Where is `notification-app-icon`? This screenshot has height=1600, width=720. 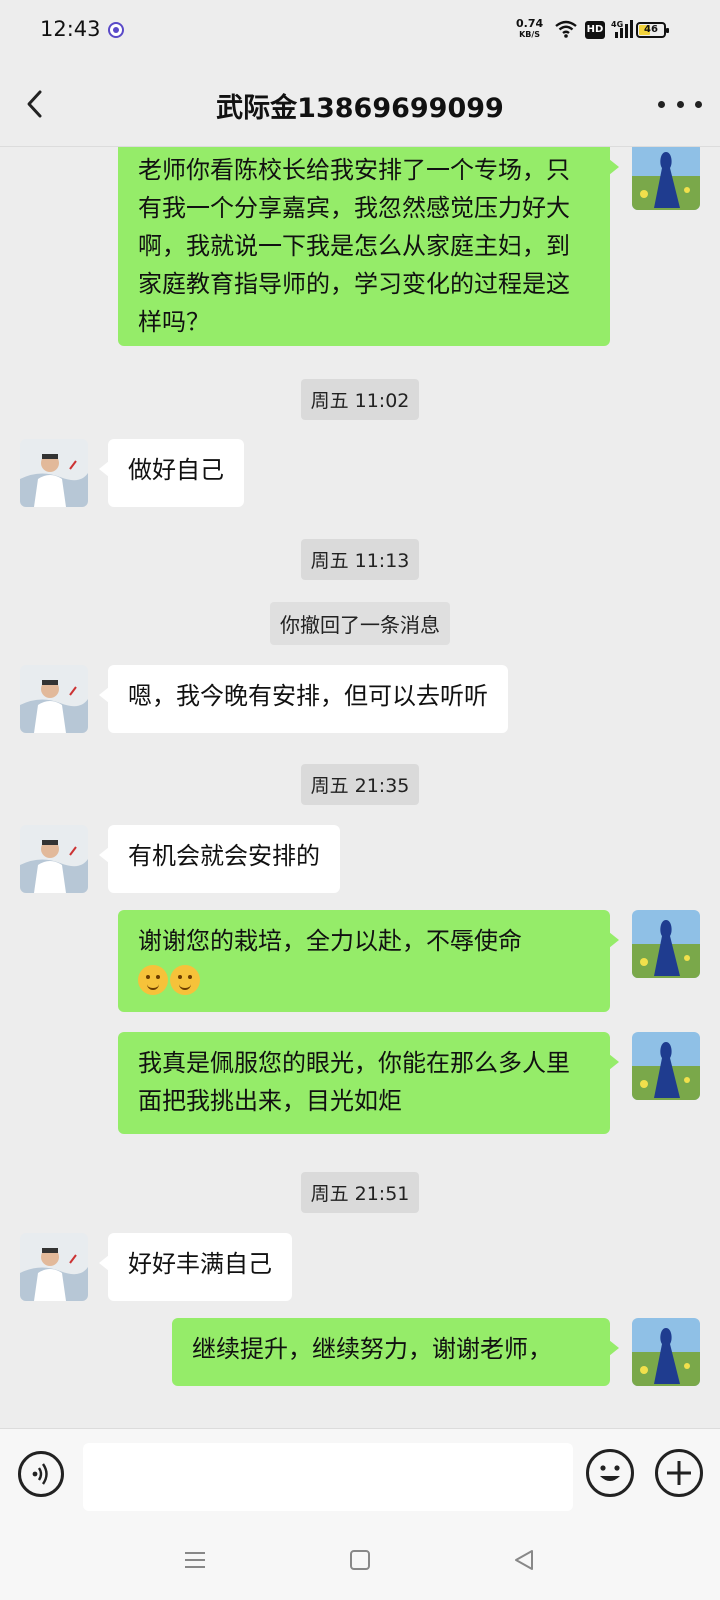
notification-app-icon is located at coordinates (116, 30).